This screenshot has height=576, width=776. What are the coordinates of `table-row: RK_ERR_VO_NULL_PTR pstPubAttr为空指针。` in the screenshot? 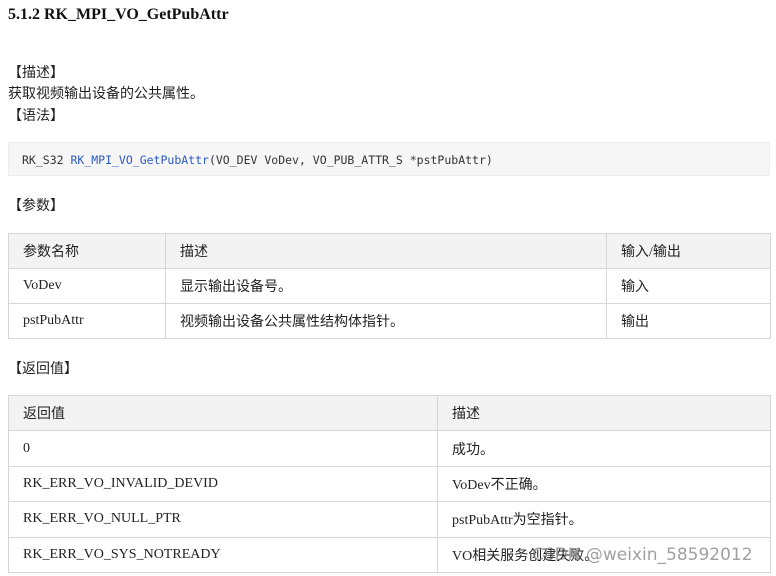 It's located at (389, 519).